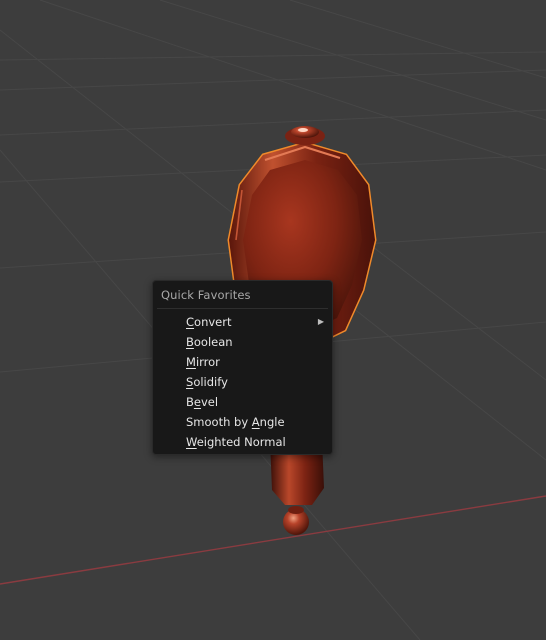 Image resolution: width=546 pixels, height=640 pixels. Describe the element at coordinates (197, 402) in the screenshot. I see `menu-item-hotkey-letter: e` at that location.